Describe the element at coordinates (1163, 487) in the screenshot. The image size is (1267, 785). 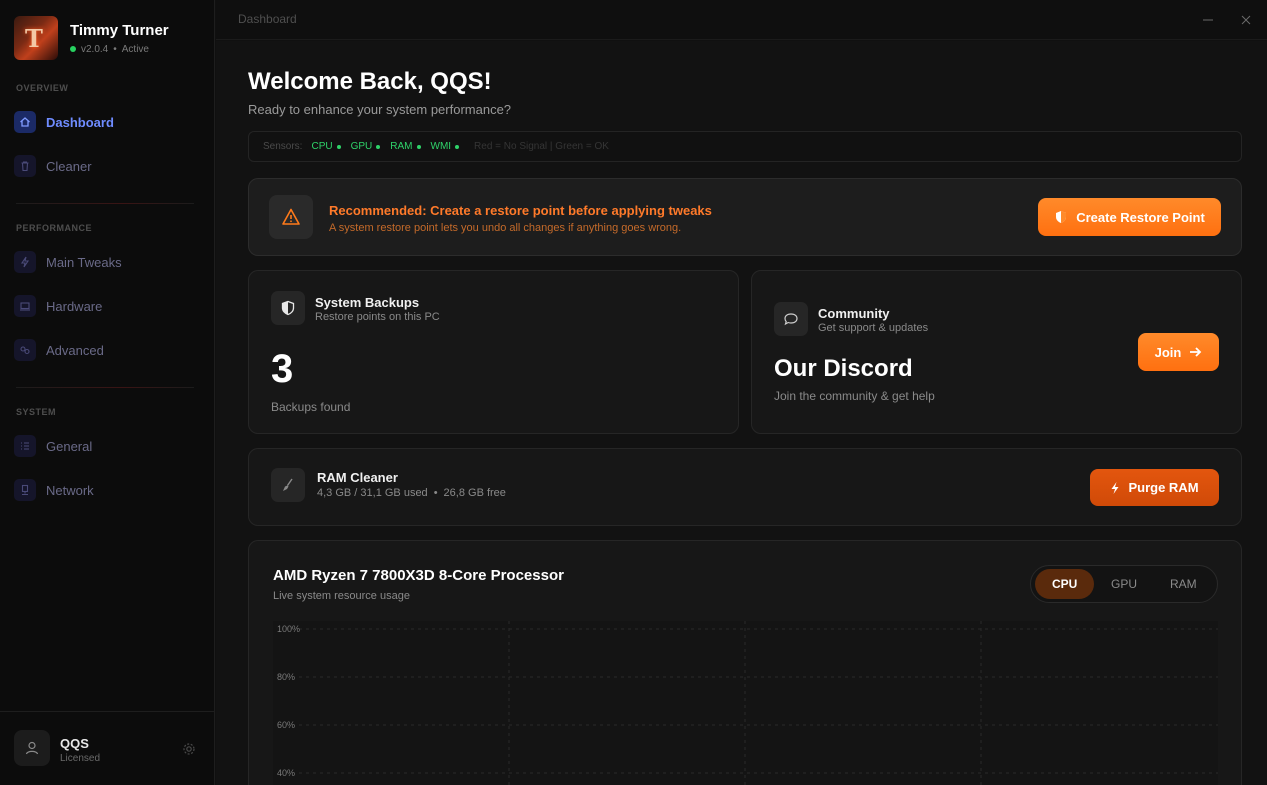
I see `button-label: Purge RAM` at that location.